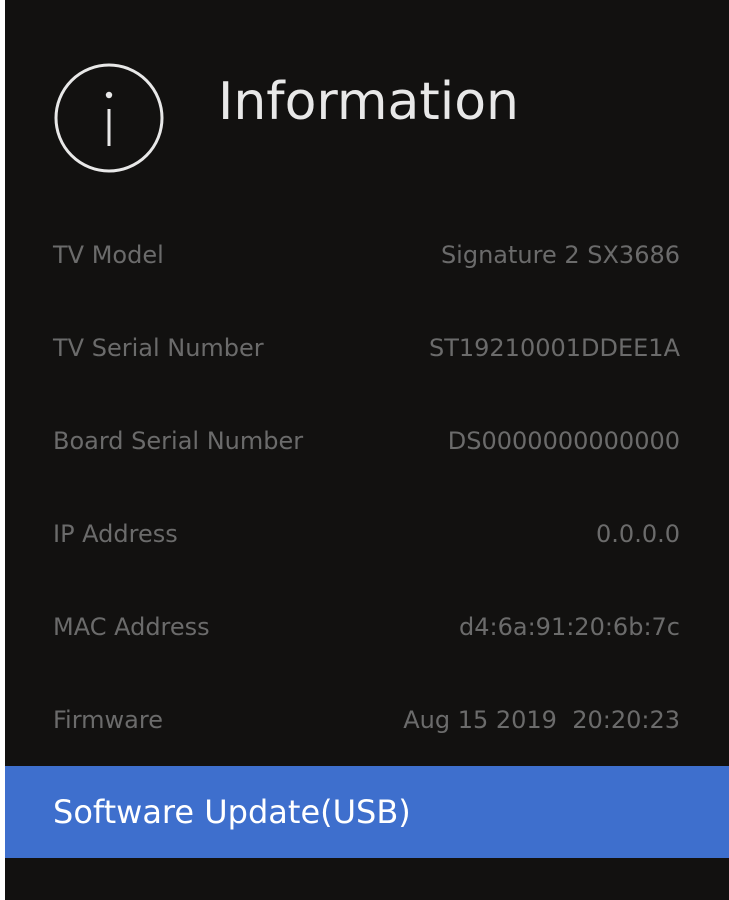  I want to click on info-value: DS0000000000000, so click(563, 441).